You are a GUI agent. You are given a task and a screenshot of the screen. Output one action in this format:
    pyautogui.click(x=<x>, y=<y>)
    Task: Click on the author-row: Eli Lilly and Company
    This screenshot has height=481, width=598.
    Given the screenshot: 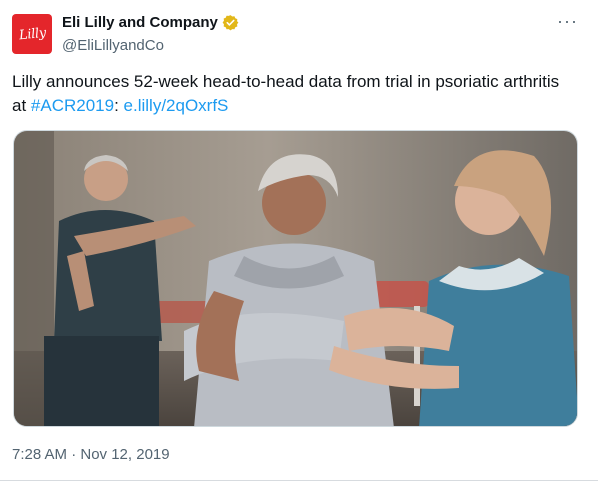 What is the action you would take?
    pyautogui.click(x=150, y=22)
    